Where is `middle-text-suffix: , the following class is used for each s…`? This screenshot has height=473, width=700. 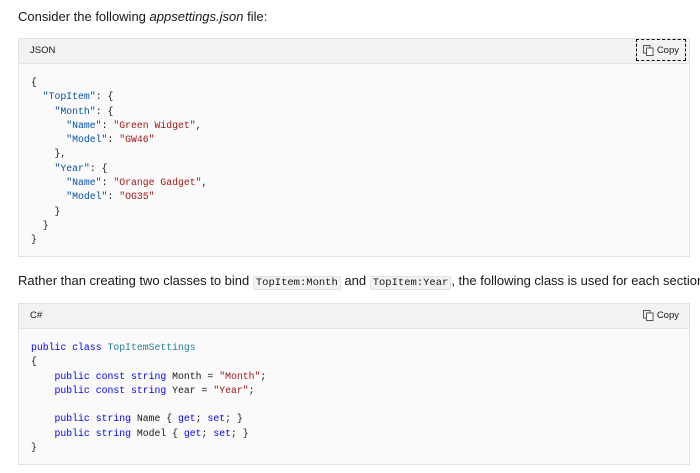
middle-text-suffix: , the following class is used for each s… is located at coordinates (575, 280).